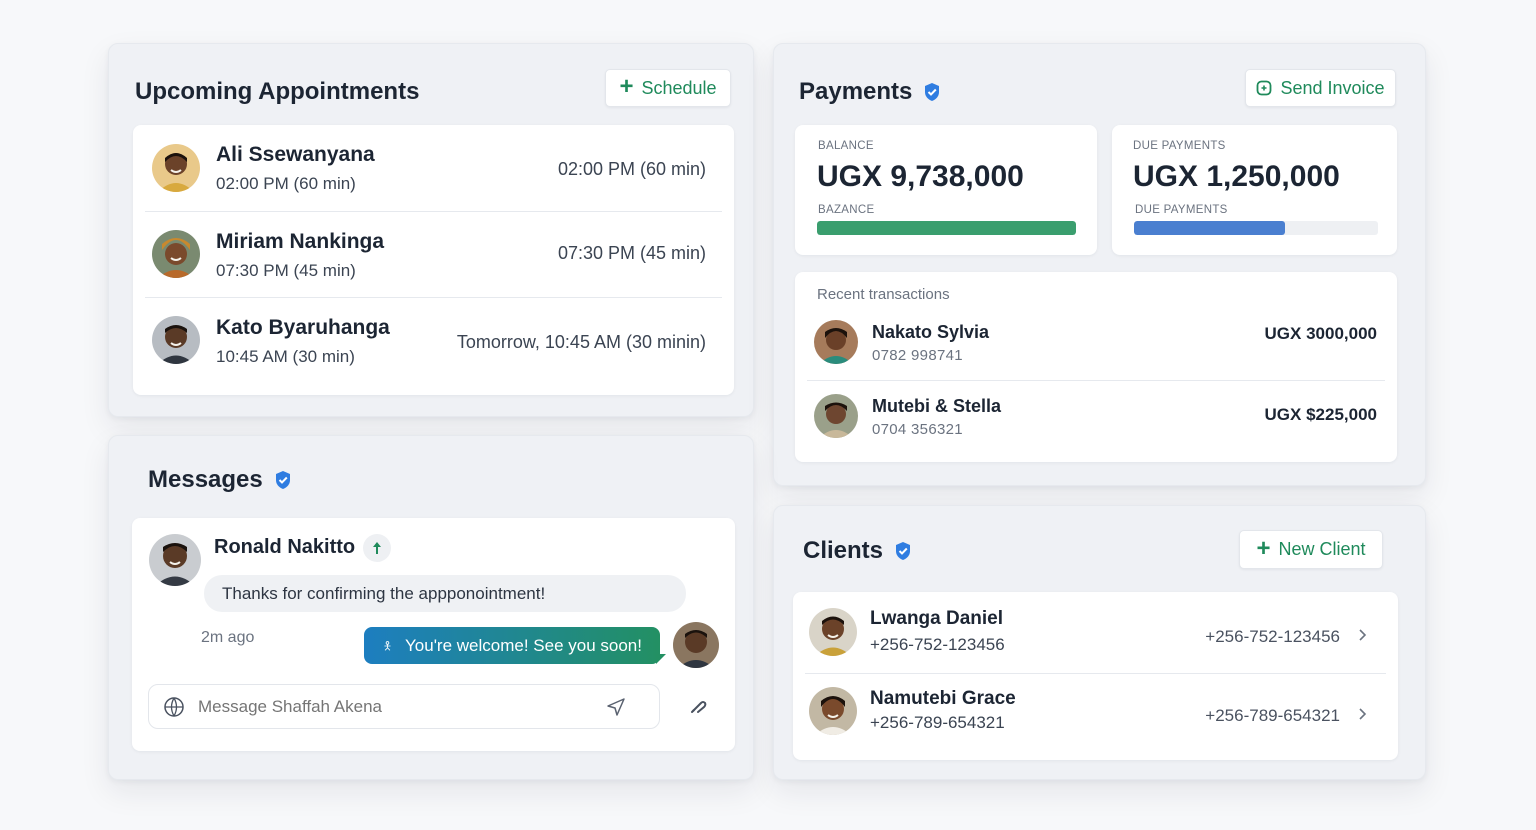 The height and width of the screenshot is (830, 1536). What do you see at coordinates (937, 722) in the screenshot?
I see `client-phone: +256-789-654321` at bounding box center [937, 722].